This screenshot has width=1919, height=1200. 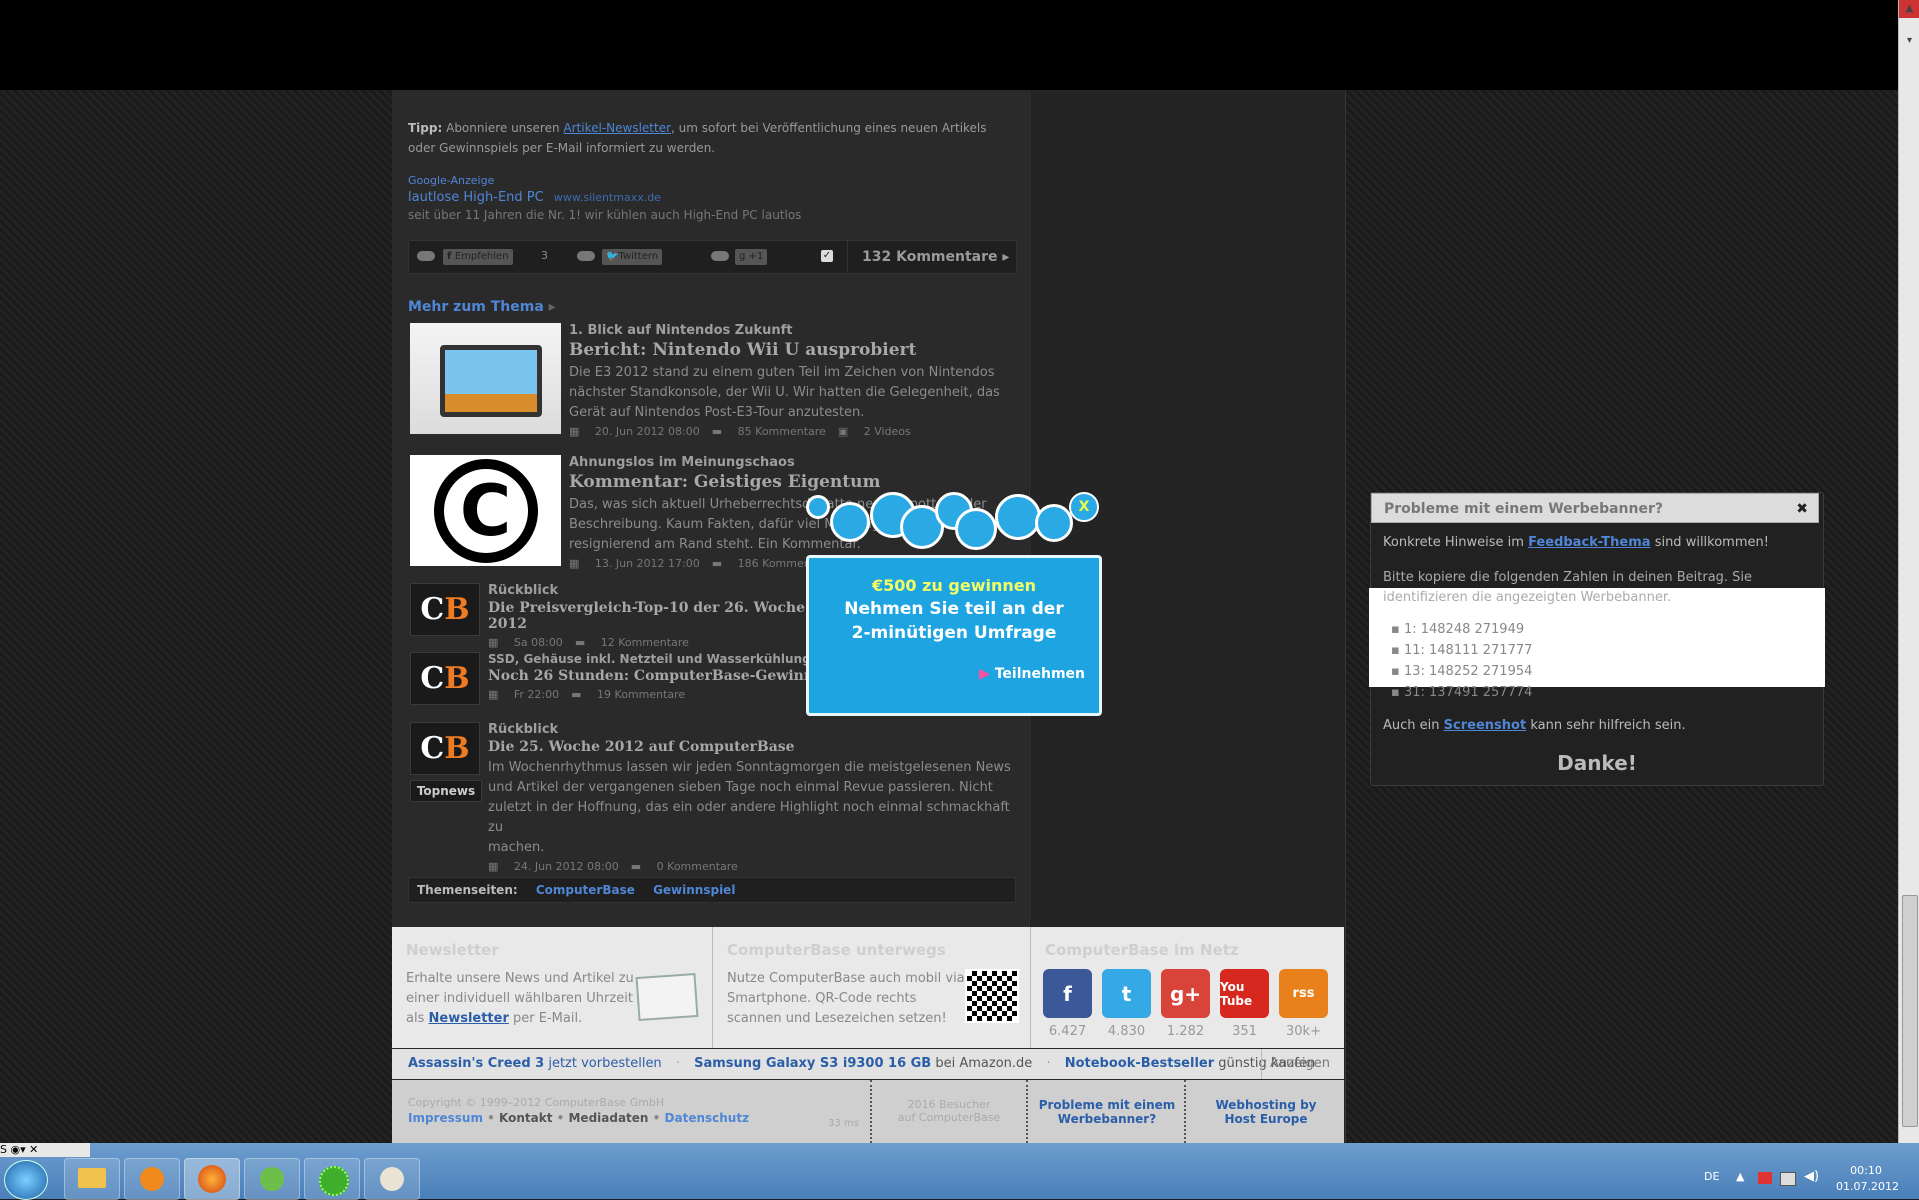 I want to click on google-ad-url: www.silentmaxx.de, so click(x=607, y=197).